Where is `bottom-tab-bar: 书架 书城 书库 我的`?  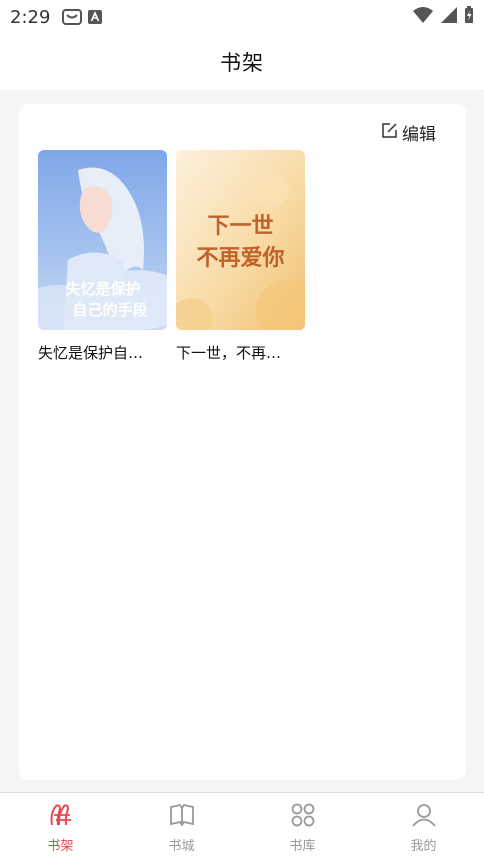
bottom-tab-bar: 书架 书城 书库 我的 is located at coordinates (242, 826).